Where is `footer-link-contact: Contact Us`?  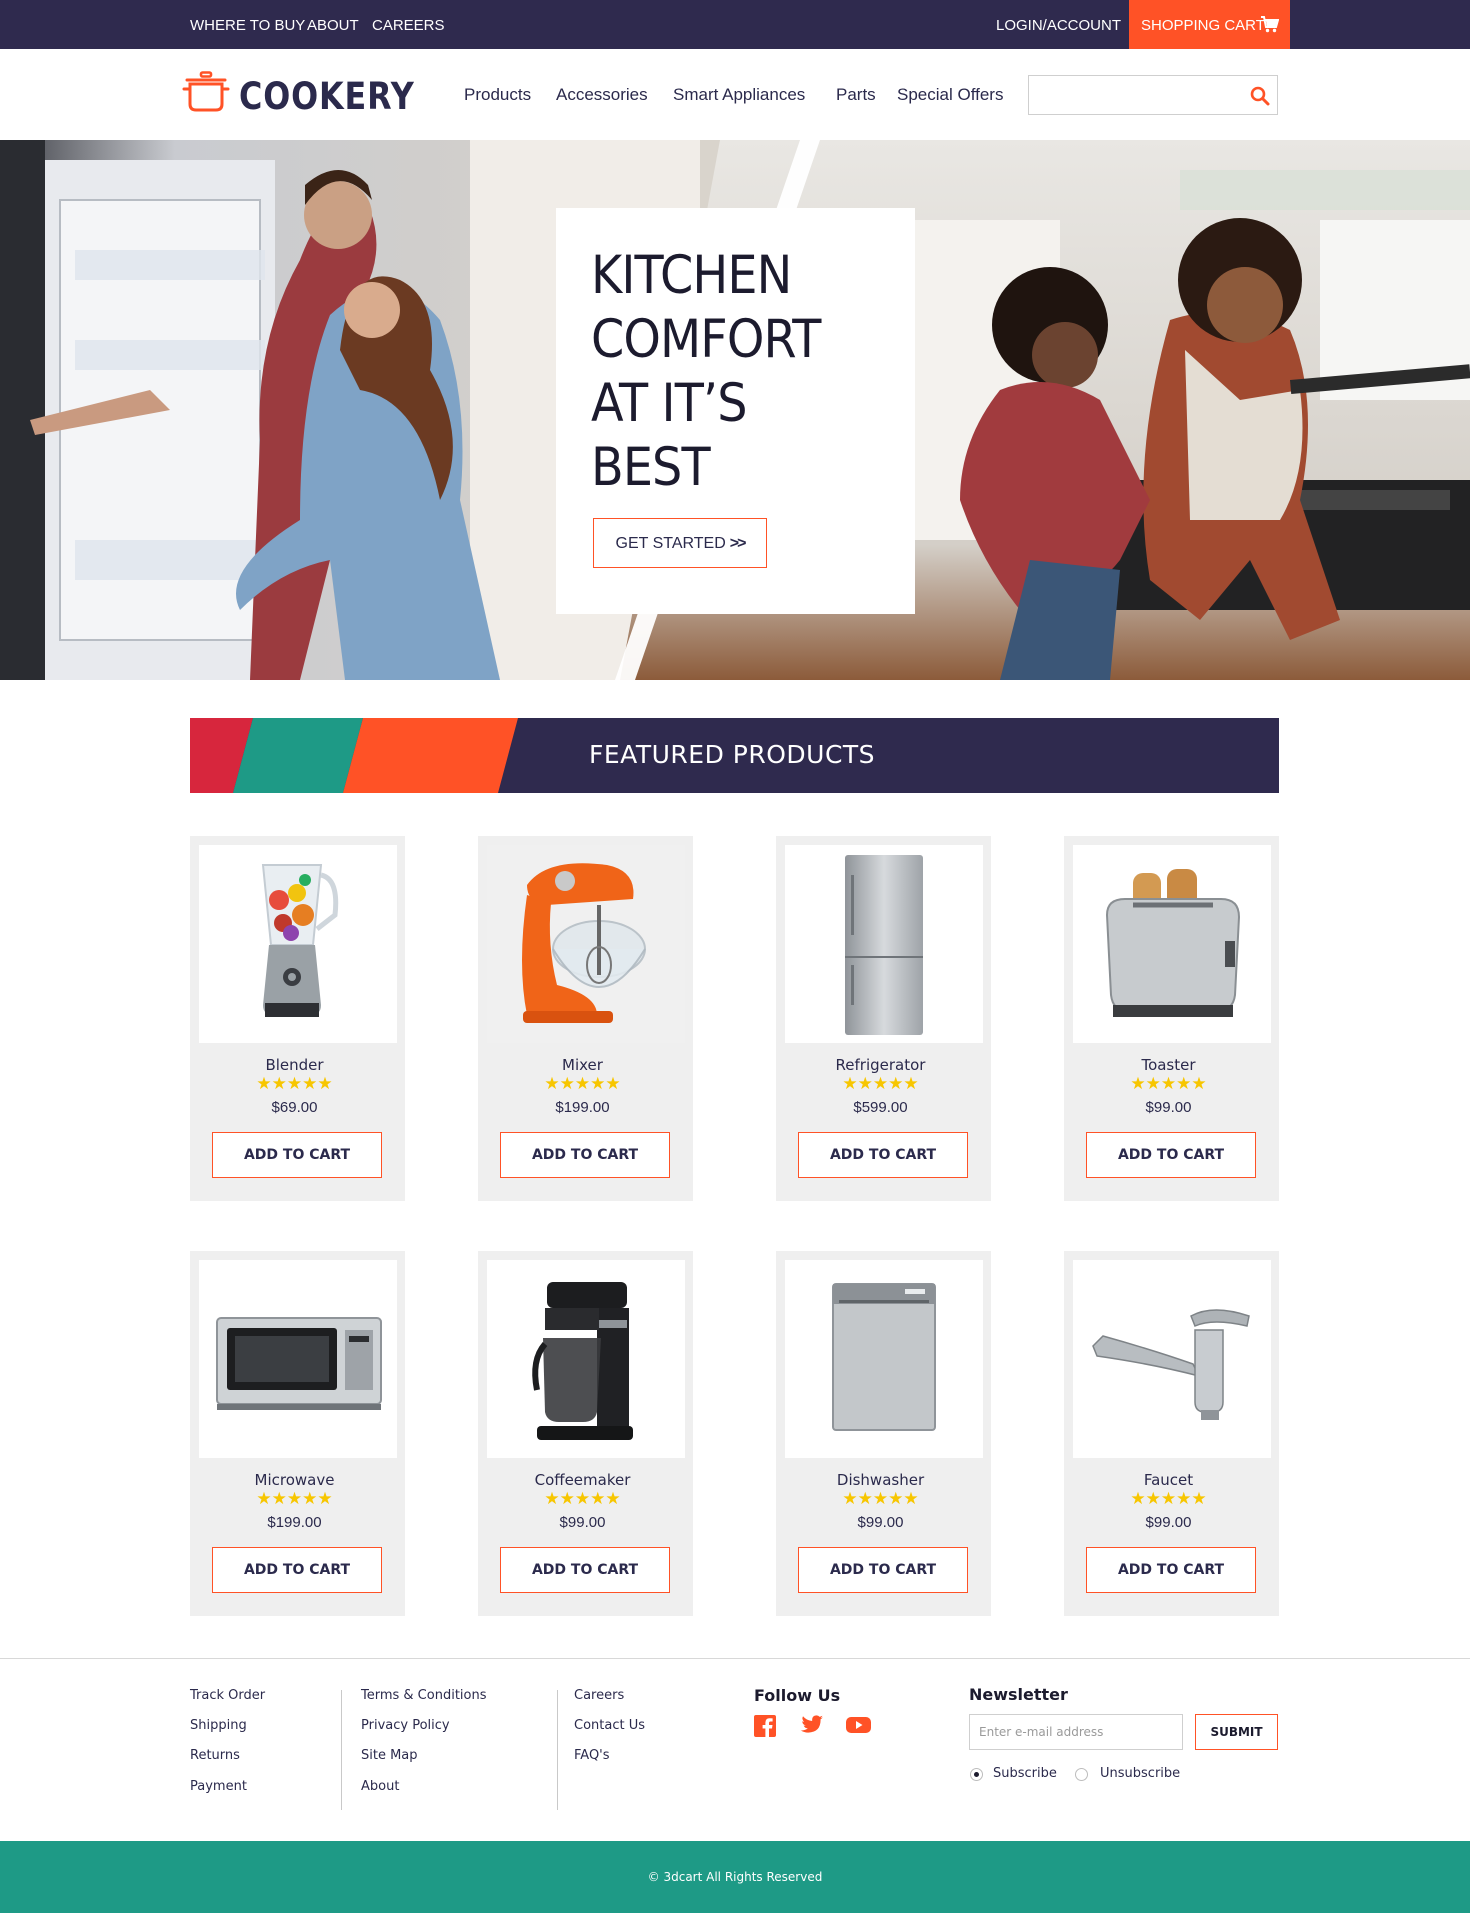
footer-link-contact: Contact Us is located at coordinates (609, 1725).